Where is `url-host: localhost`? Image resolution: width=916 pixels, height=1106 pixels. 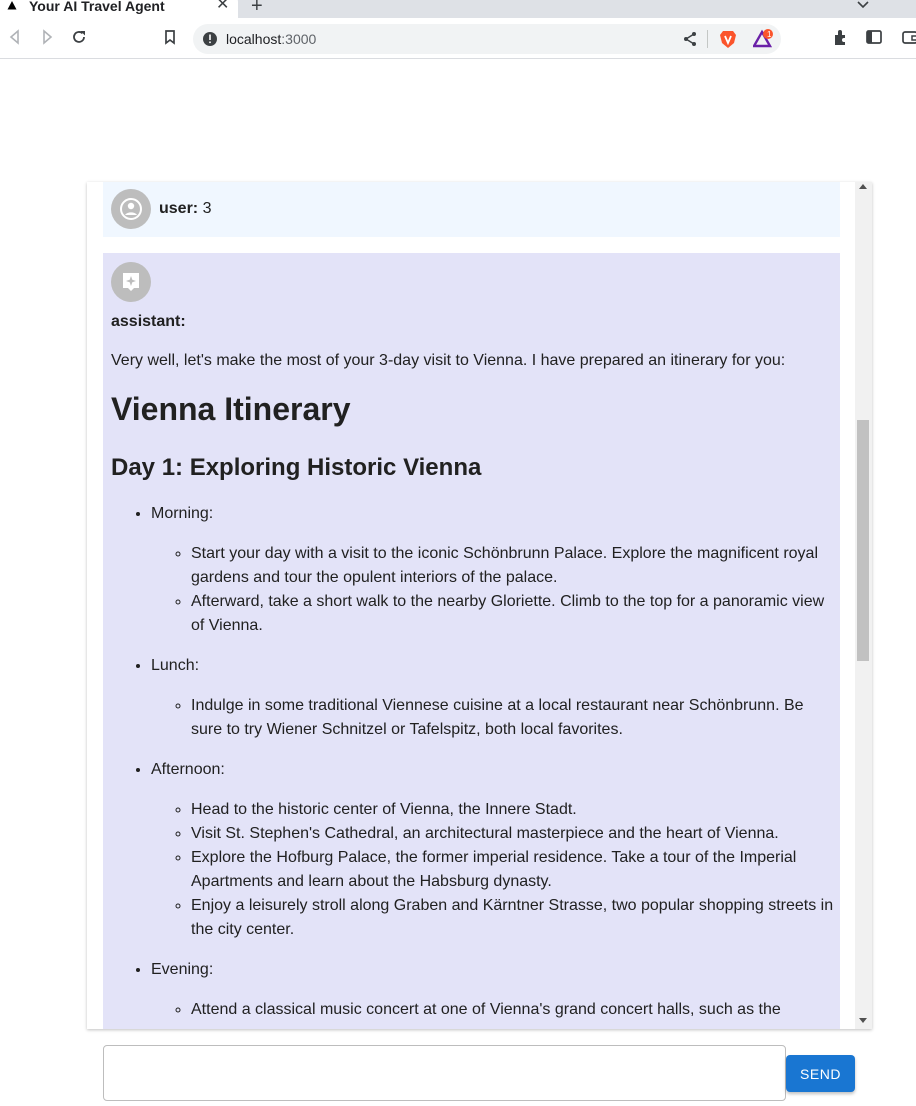 url-host: localhost is located at coordinates (254, 39).